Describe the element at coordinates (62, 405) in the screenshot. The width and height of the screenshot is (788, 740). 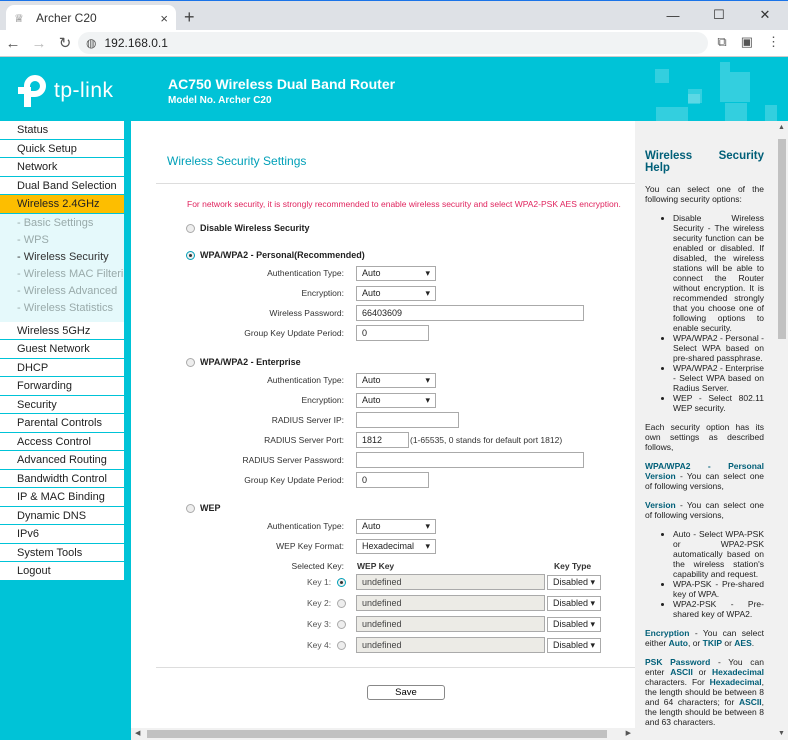
I see `sidebar-item-security: Security` at that location.